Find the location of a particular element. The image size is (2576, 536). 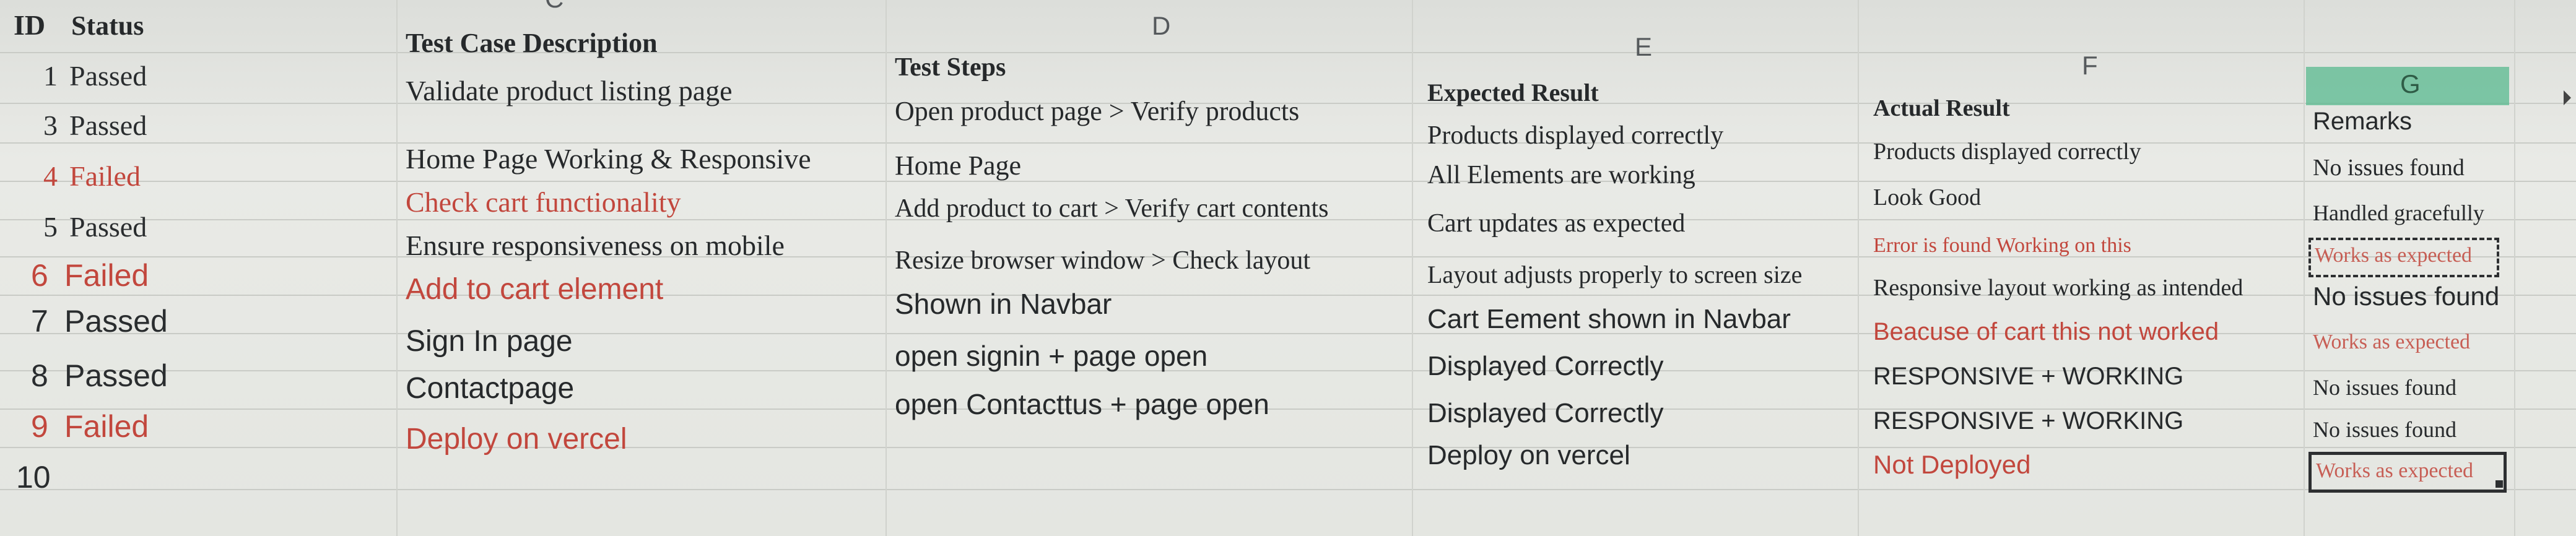

header-actual: Actual Result is located at coordinates (1941, 109).